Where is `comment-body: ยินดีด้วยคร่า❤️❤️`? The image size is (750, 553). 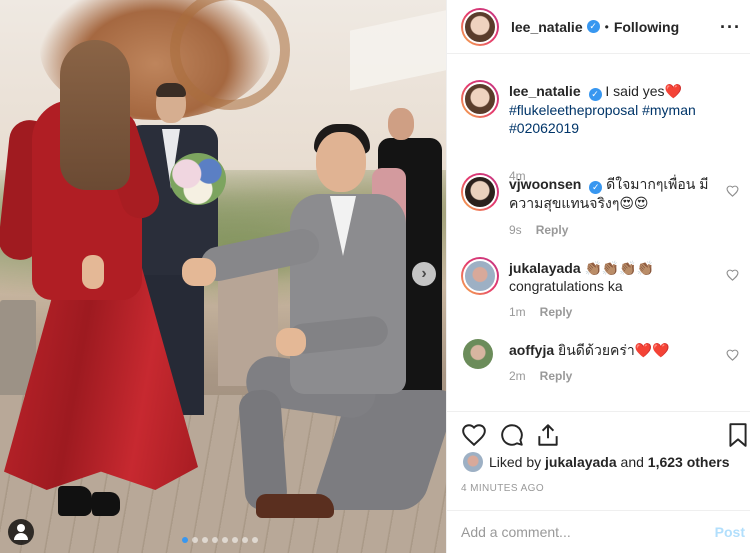
comment-body: ยินดีด้วยคร่า❤️❤️ is located at coordinates (614, 350).